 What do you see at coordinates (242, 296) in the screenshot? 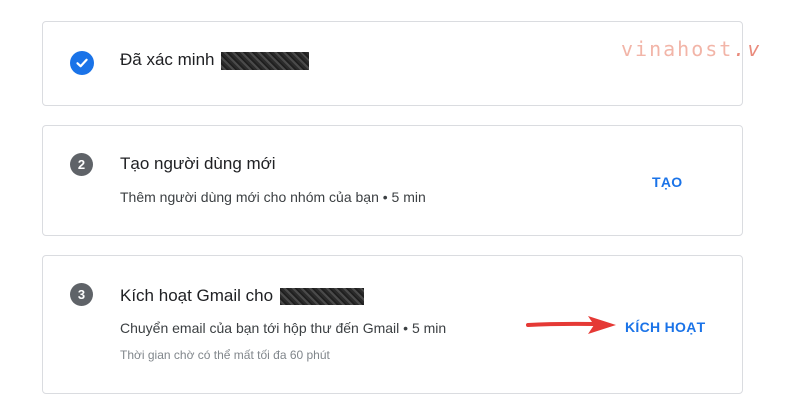
I see `step-title: Kích hoạt Gmail cho` at bounding box center [242, 296].